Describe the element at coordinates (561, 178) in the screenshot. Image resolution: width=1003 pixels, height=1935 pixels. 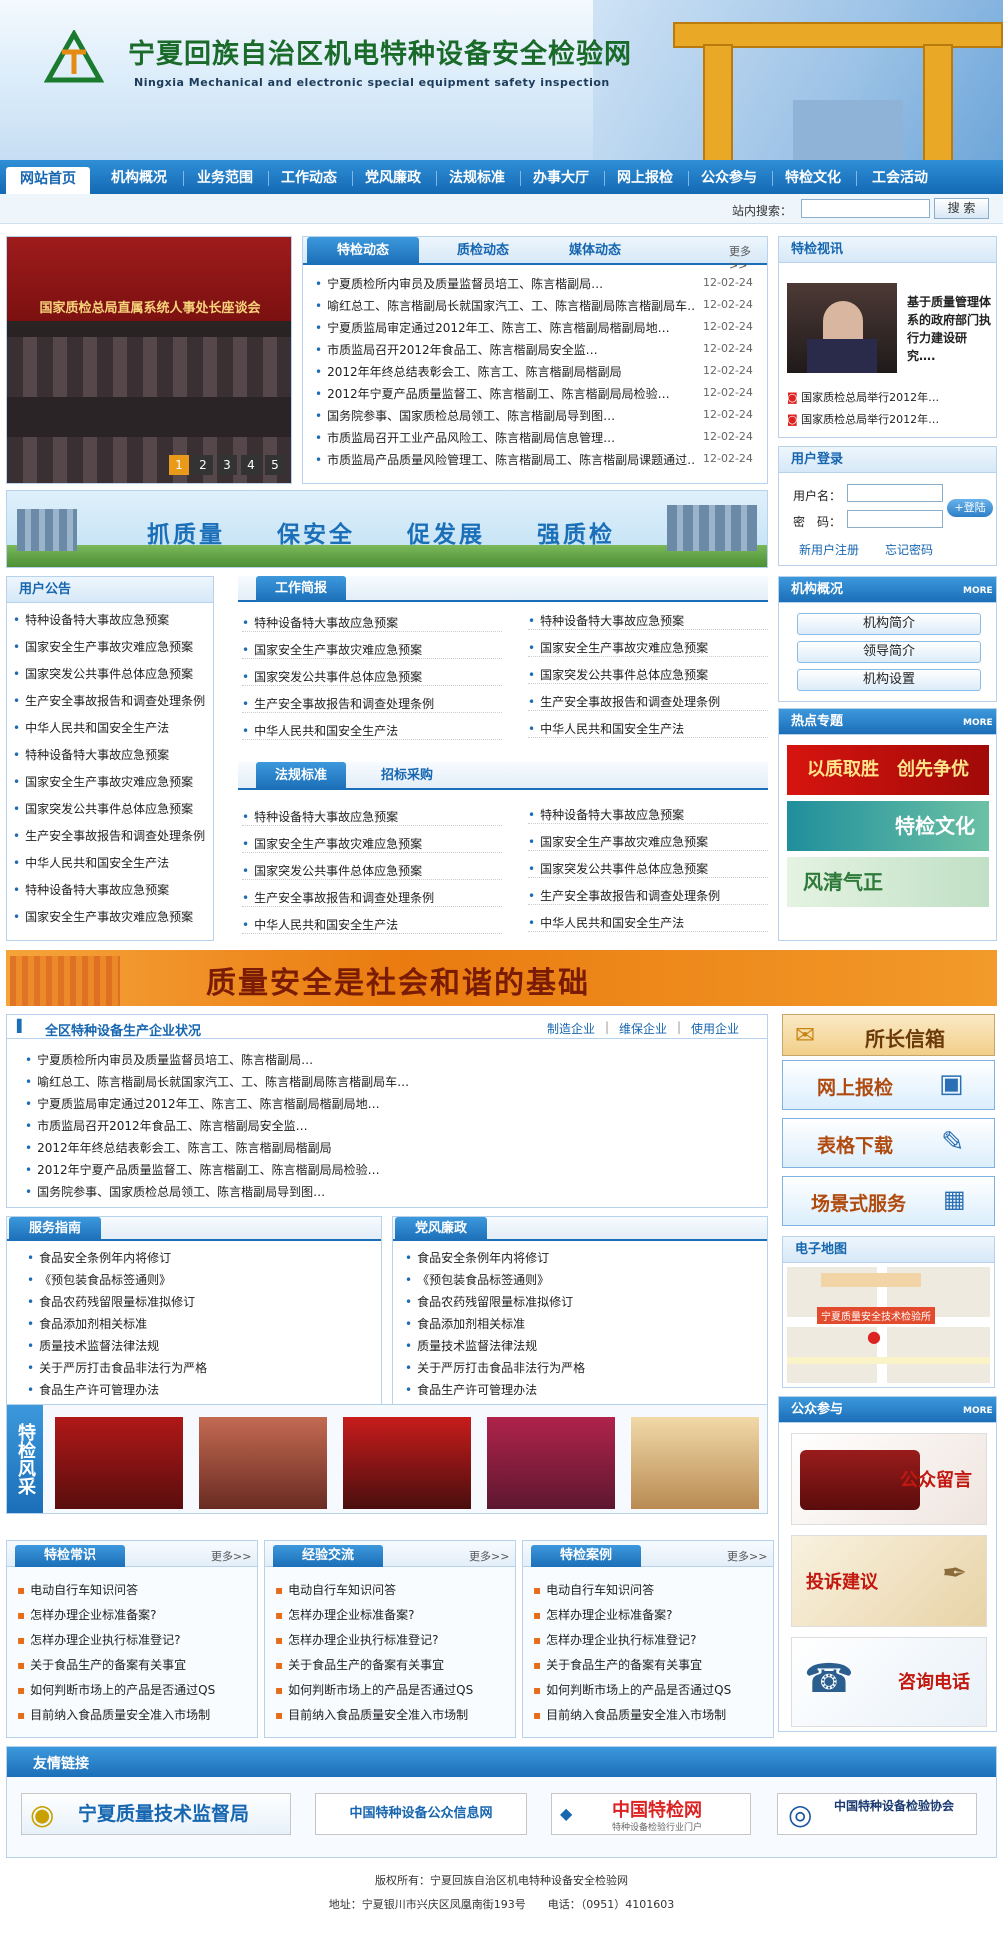
I see `nav-item-hall: 办事大厅` at that location.